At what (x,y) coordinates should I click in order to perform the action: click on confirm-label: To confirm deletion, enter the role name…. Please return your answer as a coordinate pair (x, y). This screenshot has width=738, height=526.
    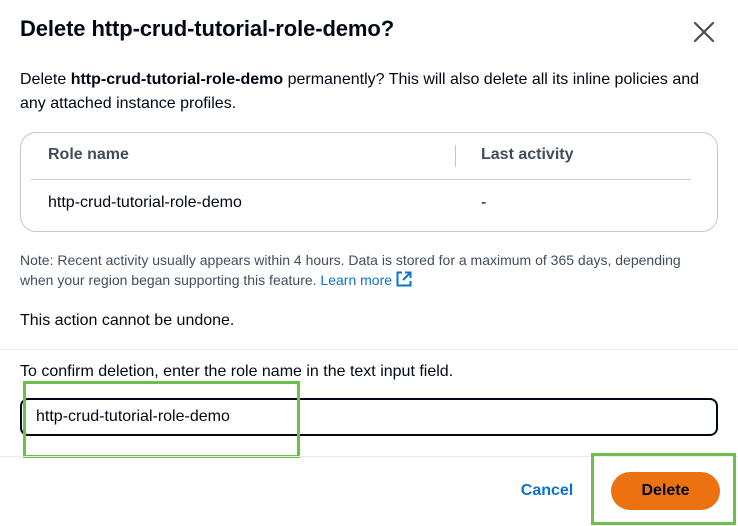
    Looking at the image, I should click on (237, 371).